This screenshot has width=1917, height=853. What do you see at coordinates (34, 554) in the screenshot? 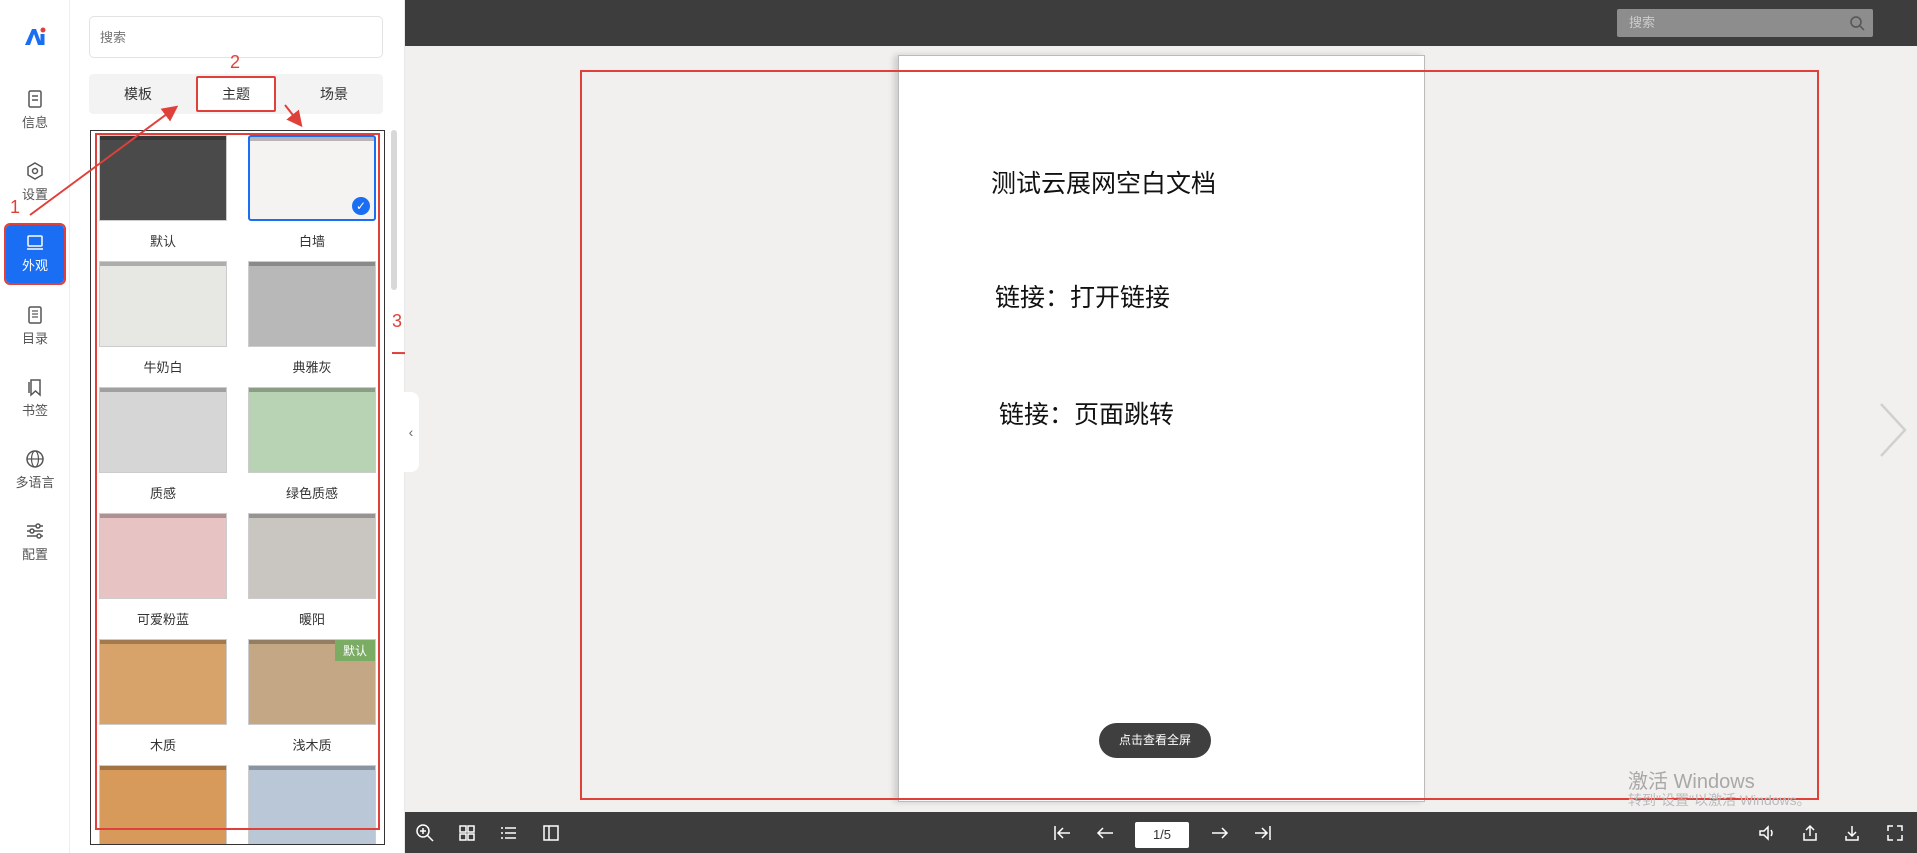
I see `rail-item-label: 配置` at bounding box center [34, 554].